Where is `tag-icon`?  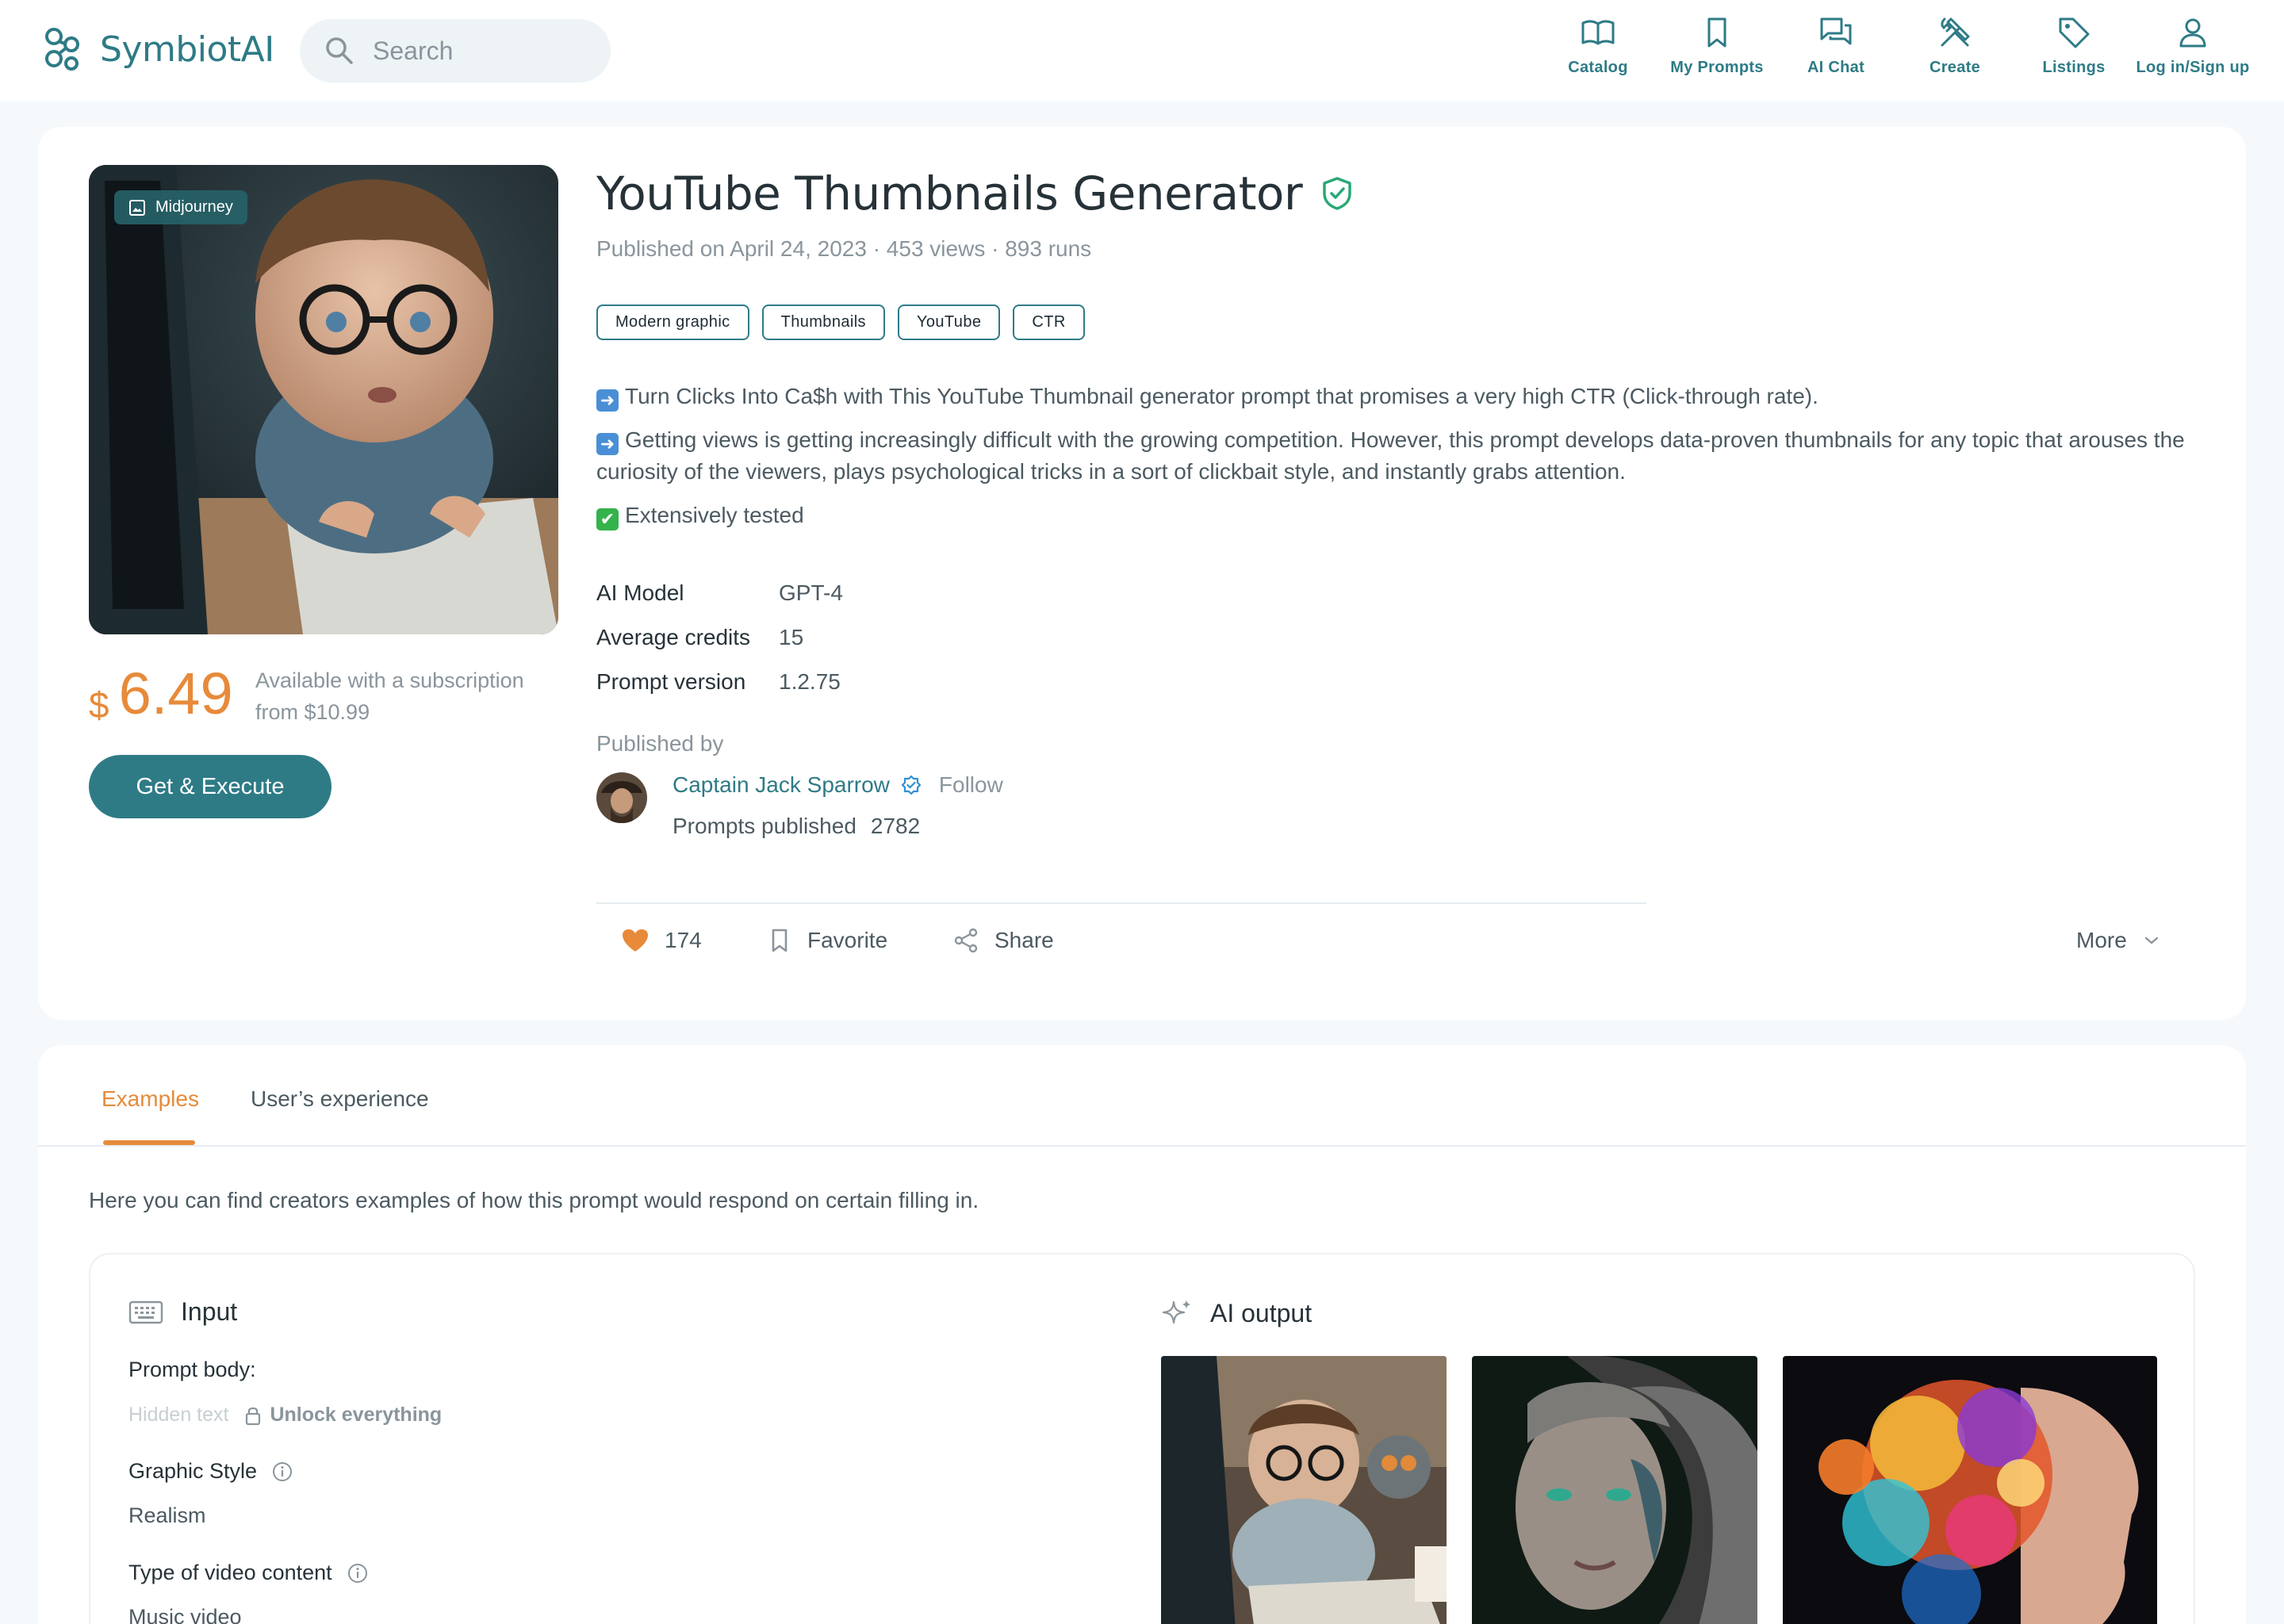
tag-icon is located at coordinates (2074, 32).